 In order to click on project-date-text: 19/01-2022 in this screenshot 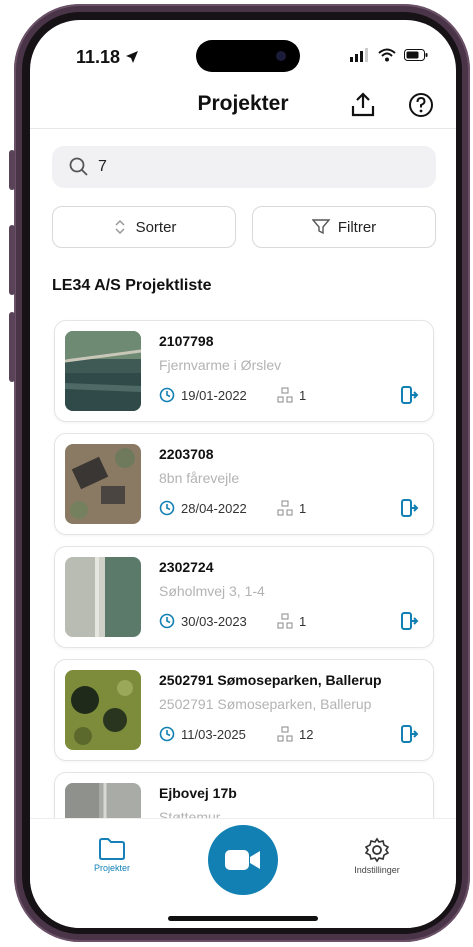, I will do `click(214, 395)`.